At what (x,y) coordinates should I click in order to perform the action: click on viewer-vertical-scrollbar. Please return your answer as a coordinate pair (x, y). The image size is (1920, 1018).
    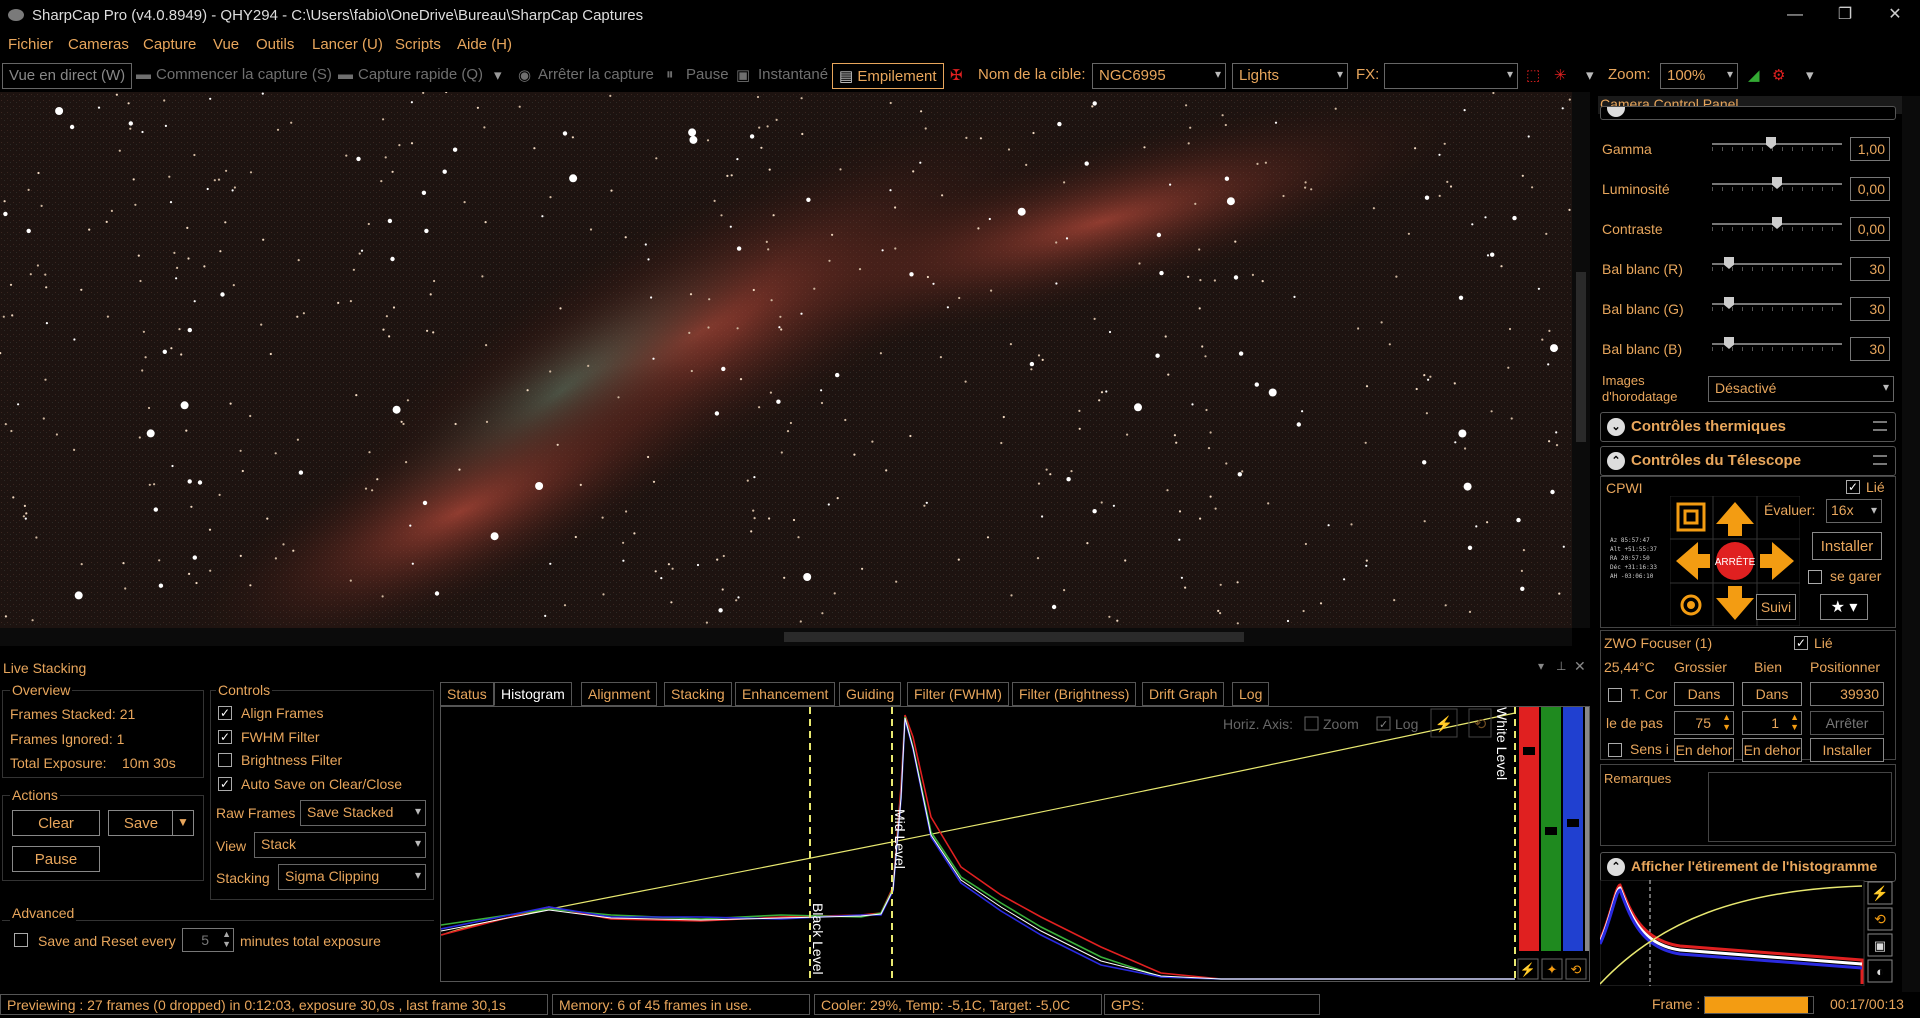
    Looking at the image, I should click on (1581, 360).